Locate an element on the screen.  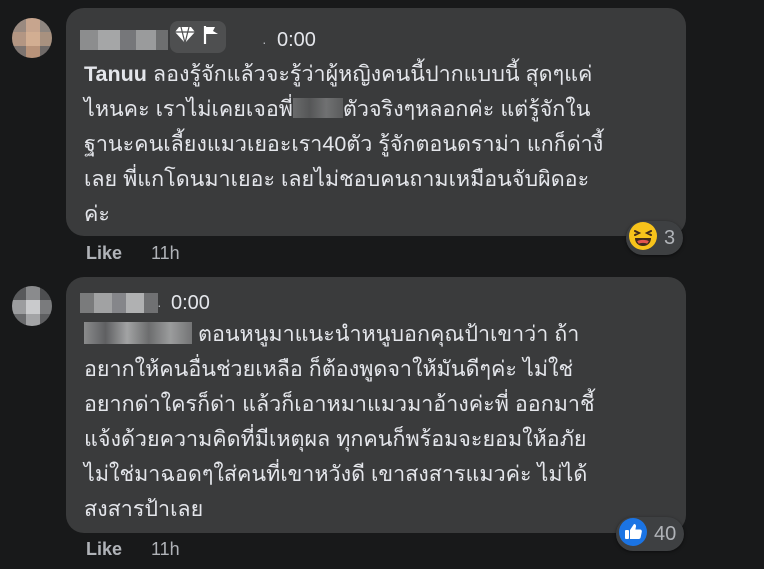
thumbs-up-icon is located at coordinates (633, 534).